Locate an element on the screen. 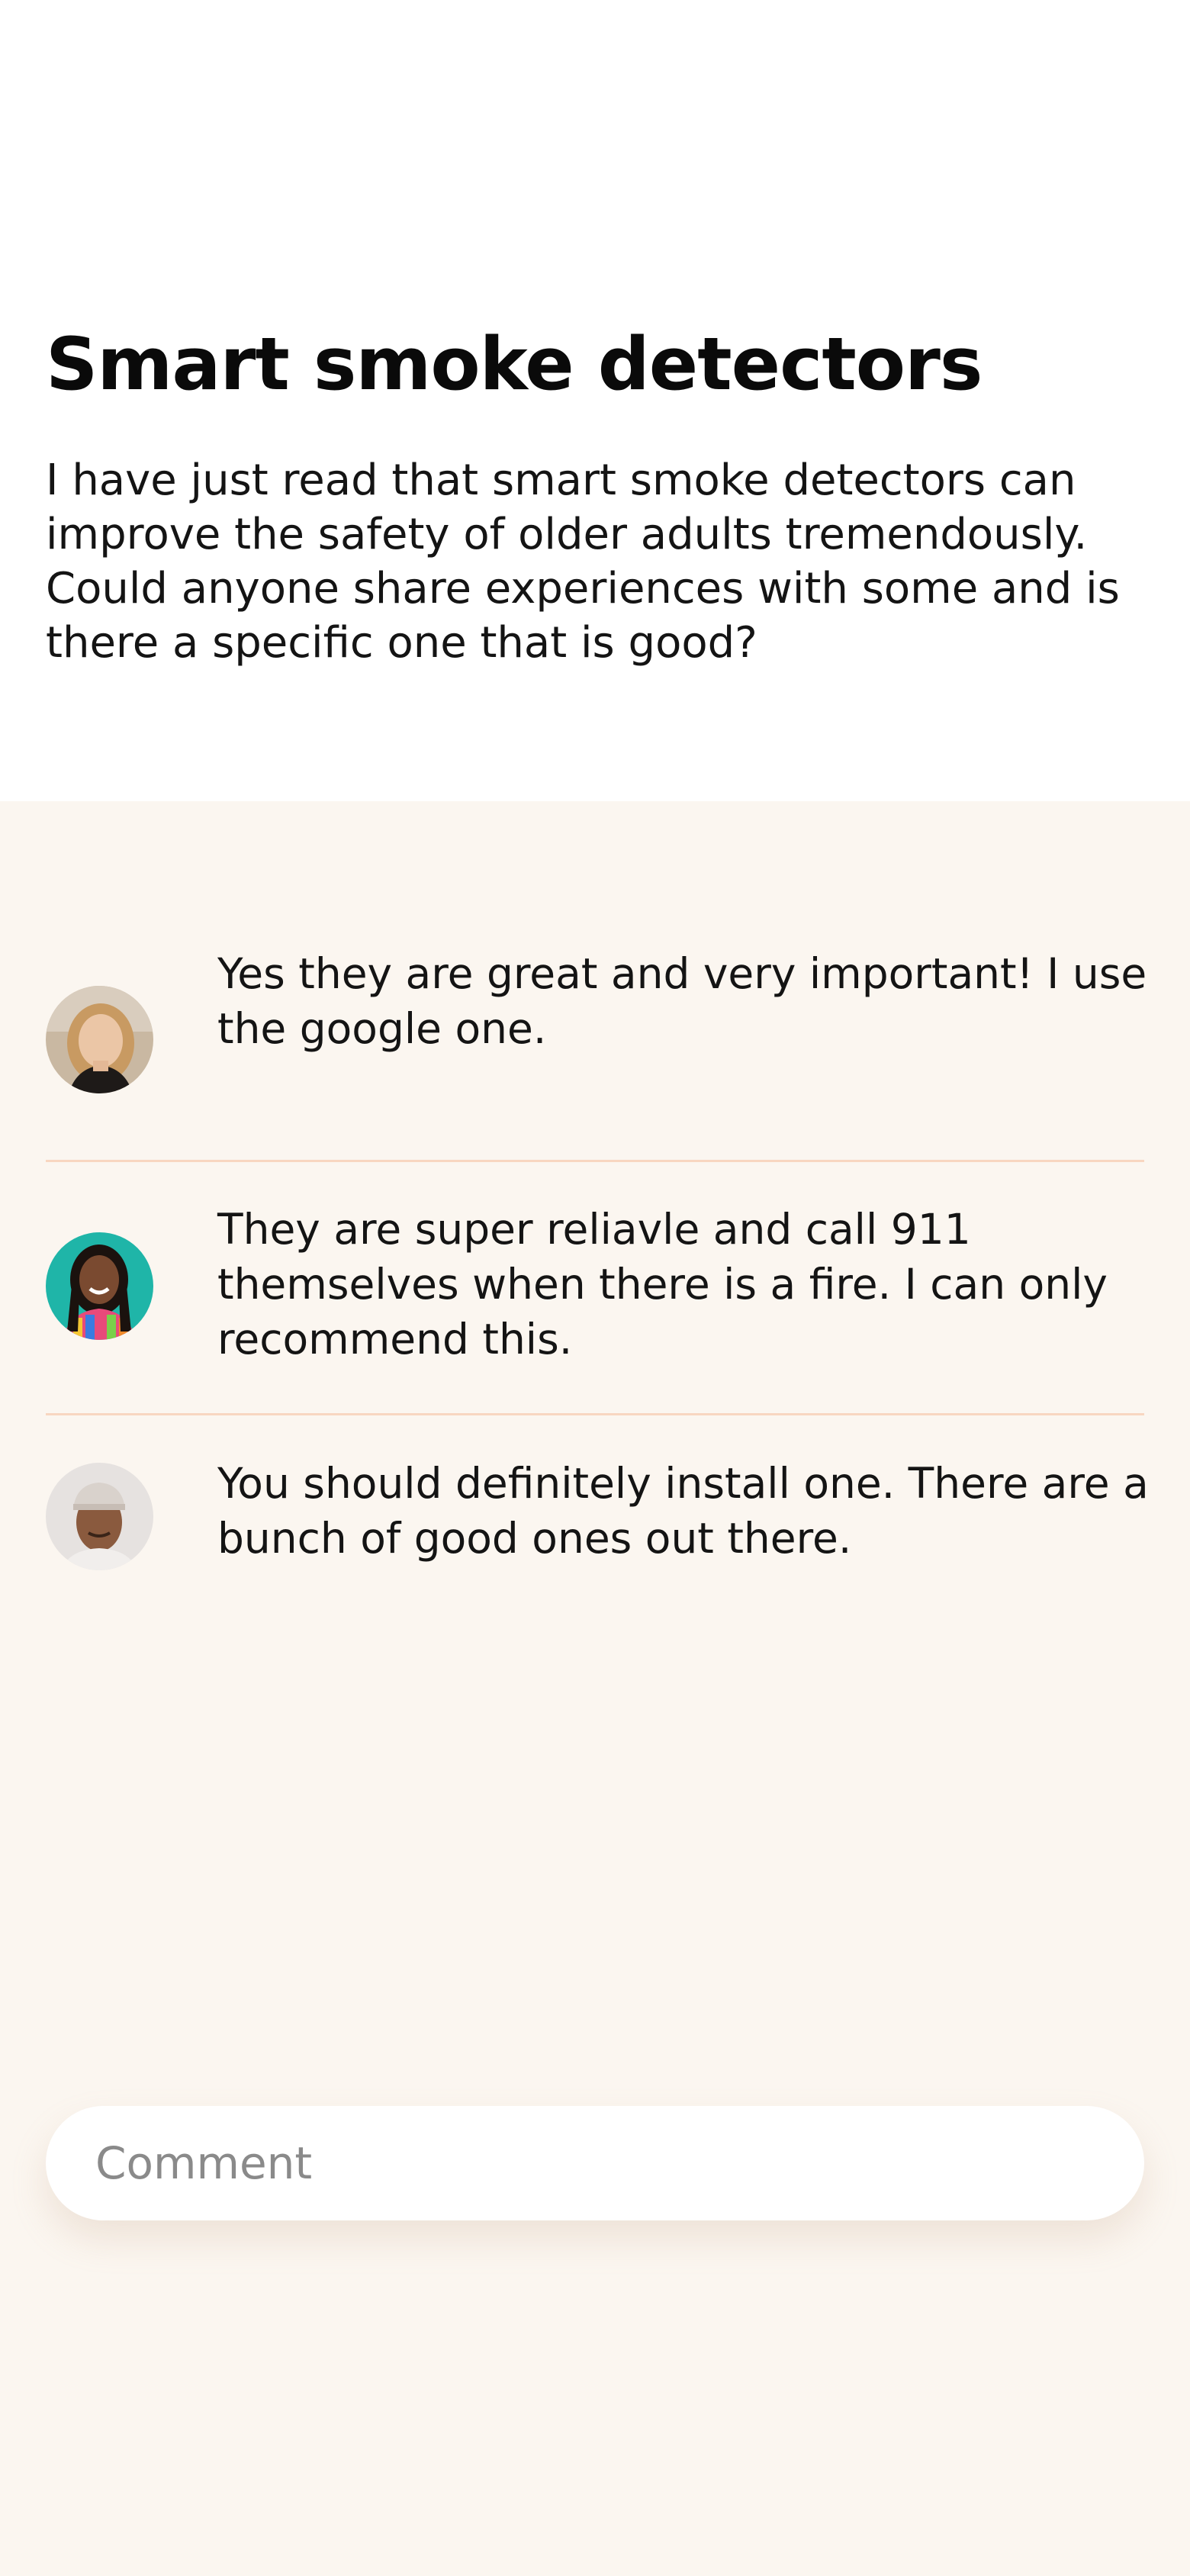 This screenshot has width=1190, height=2576. blonde-woman-avatar-icon is located at coordinates (99, 1039).